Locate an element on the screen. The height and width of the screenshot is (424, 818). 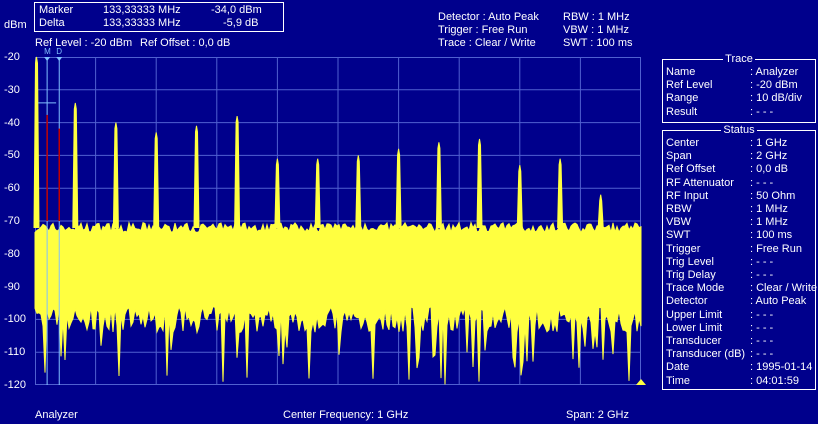
row-label: Ref Level is located at coordinates (689, 85).